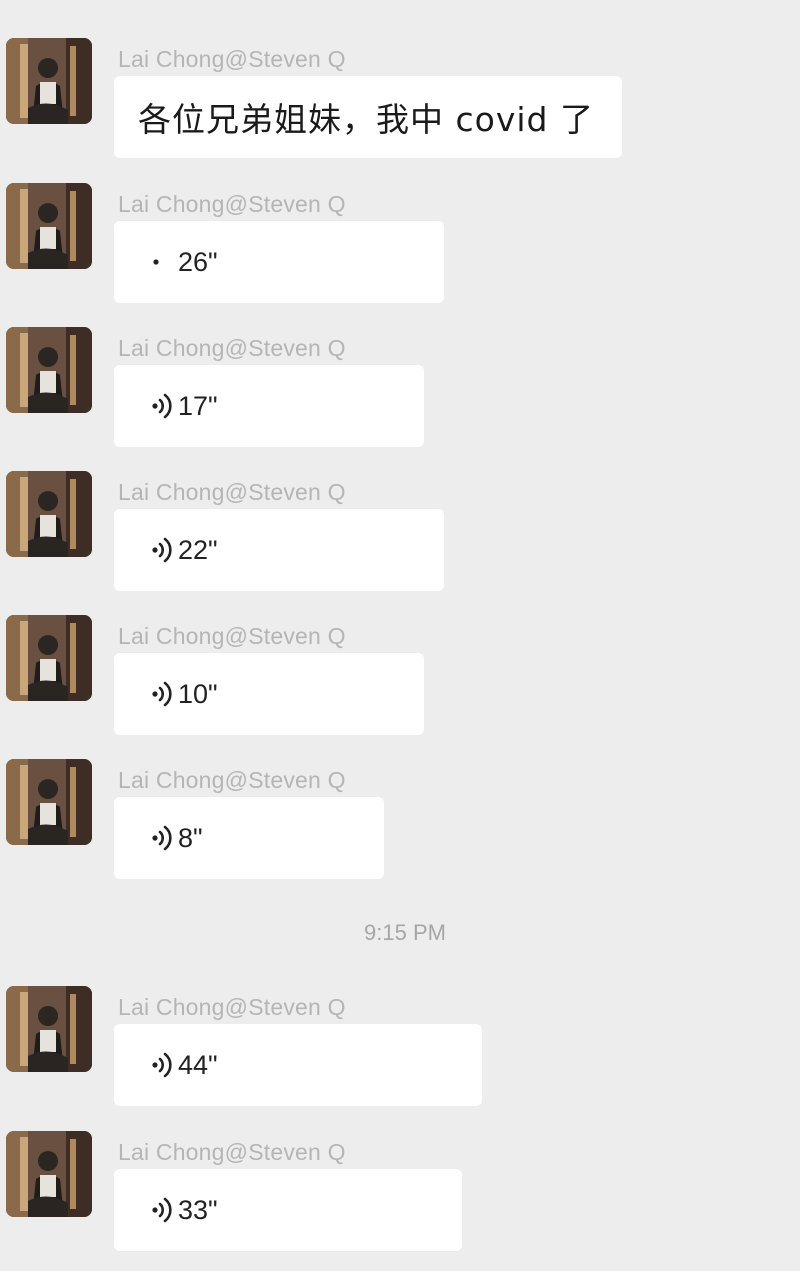 Image resolution: width=800 pixels, height=1271 pixels. I want to click on timestamp-divider: 9:15 PM, so click(405, 932).